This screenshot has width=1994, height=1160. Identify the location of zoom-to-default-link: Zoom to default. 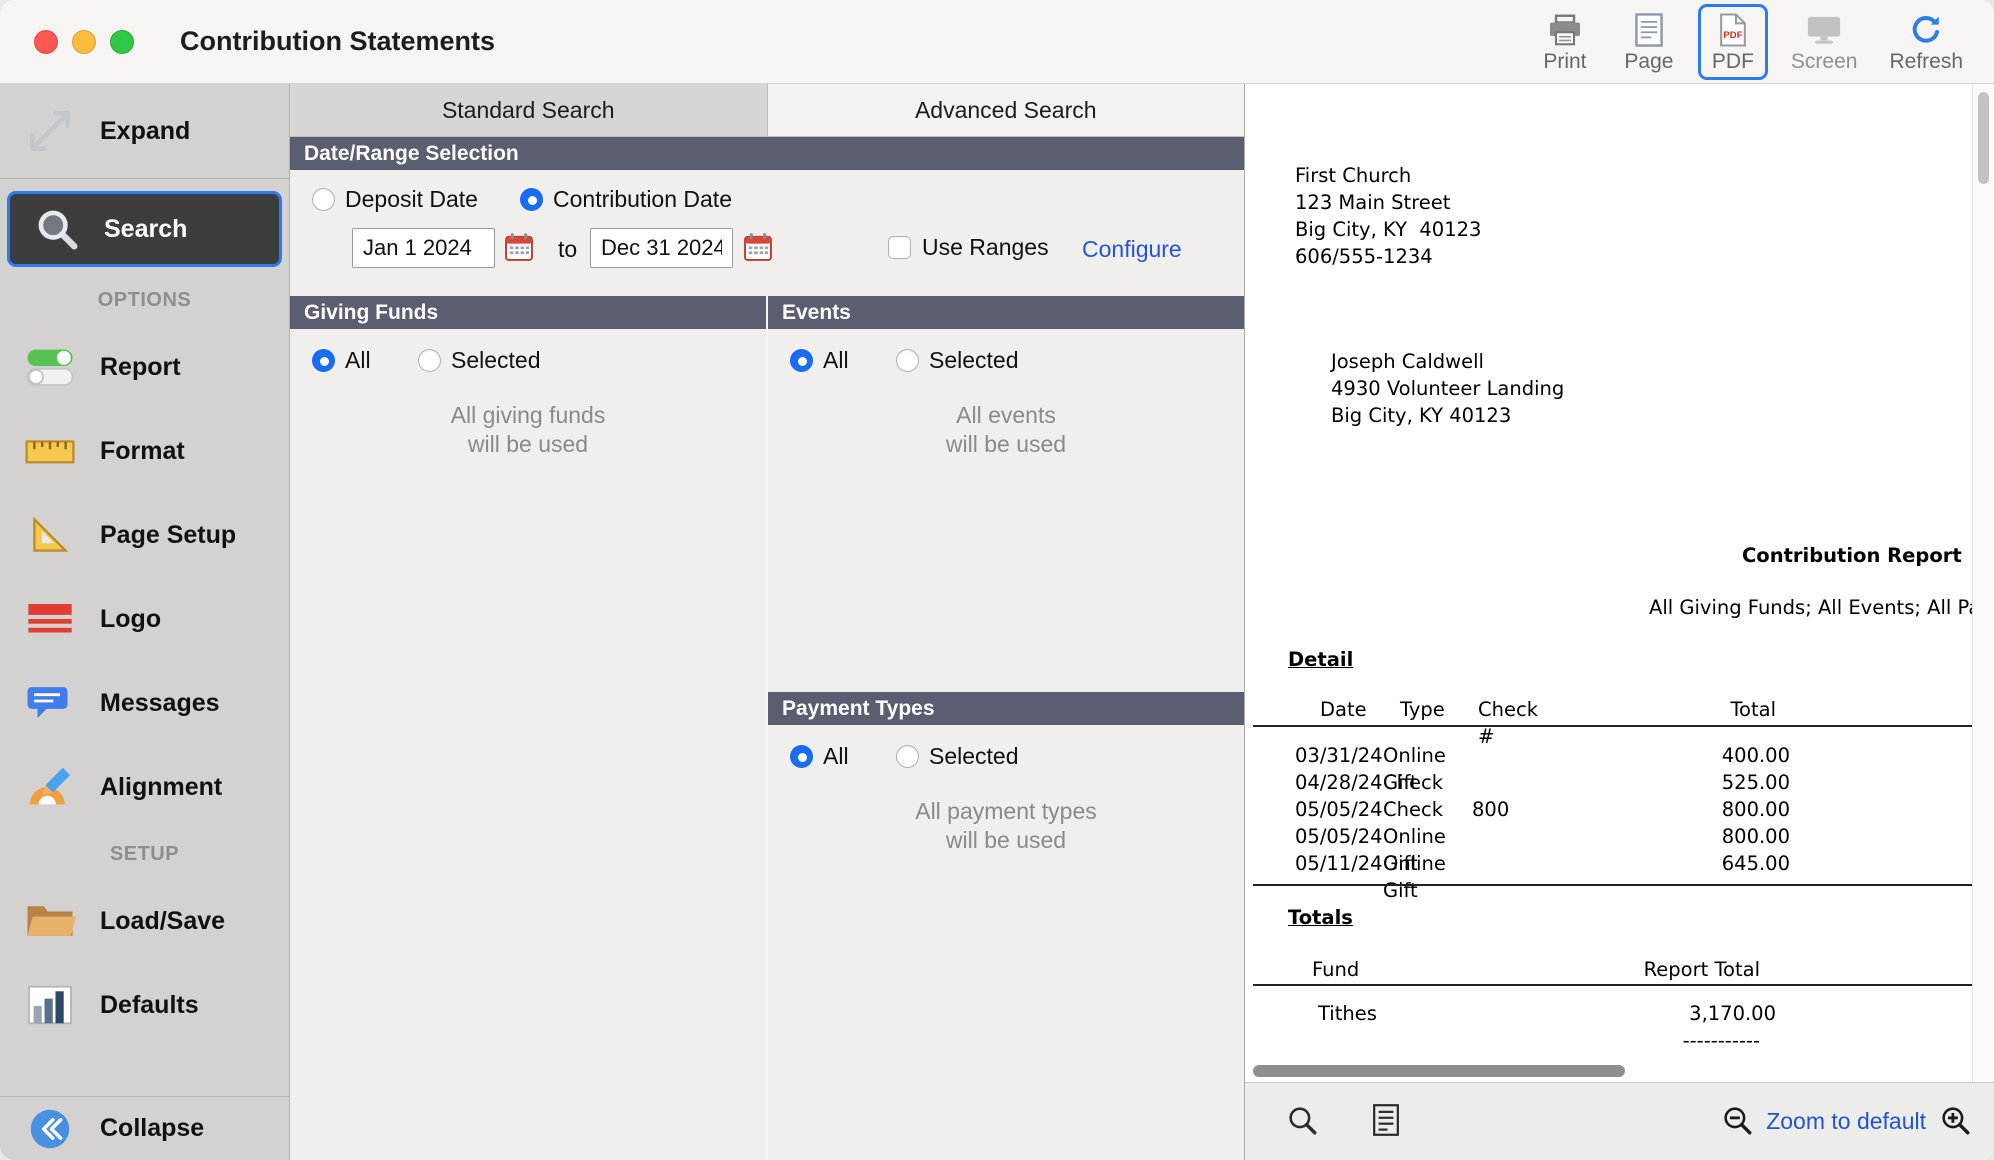
(1846, 1121).